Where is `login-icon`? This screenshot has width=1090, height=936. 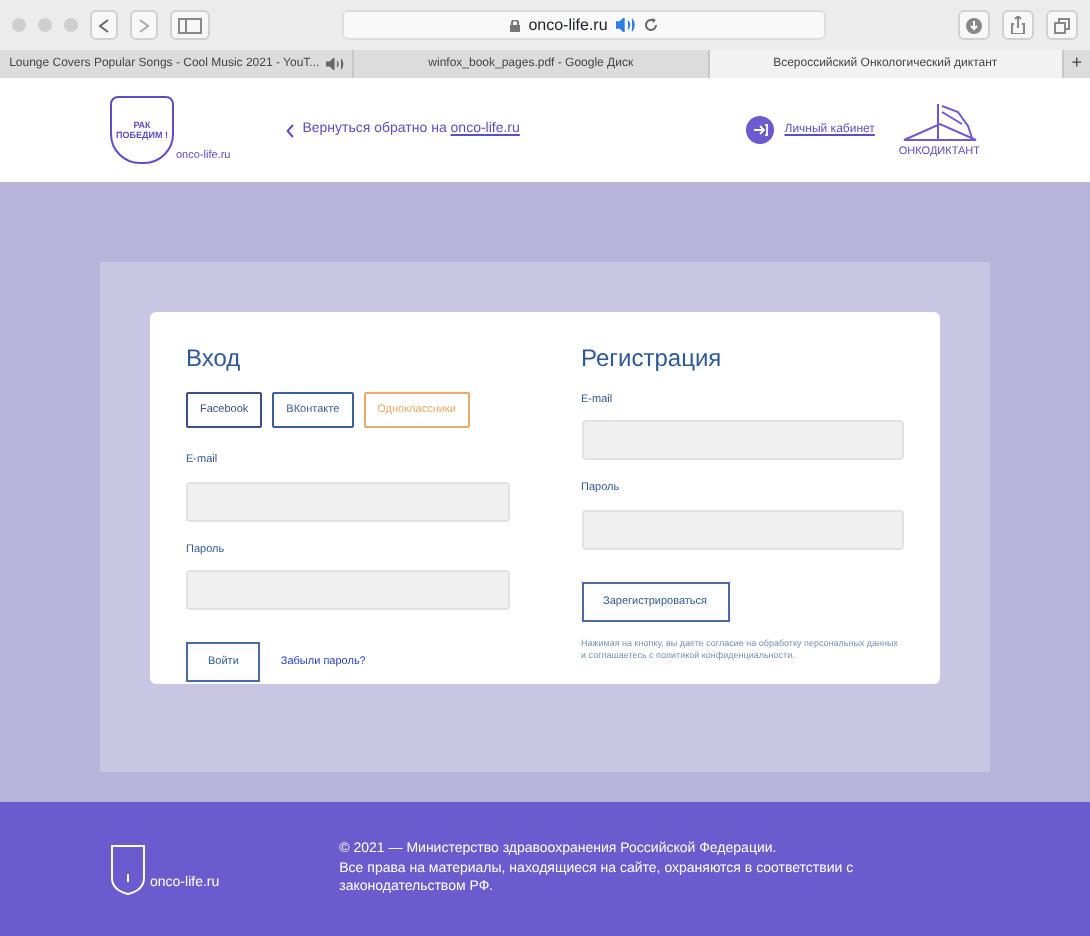 login-icon is located at coordinates (760, 130).